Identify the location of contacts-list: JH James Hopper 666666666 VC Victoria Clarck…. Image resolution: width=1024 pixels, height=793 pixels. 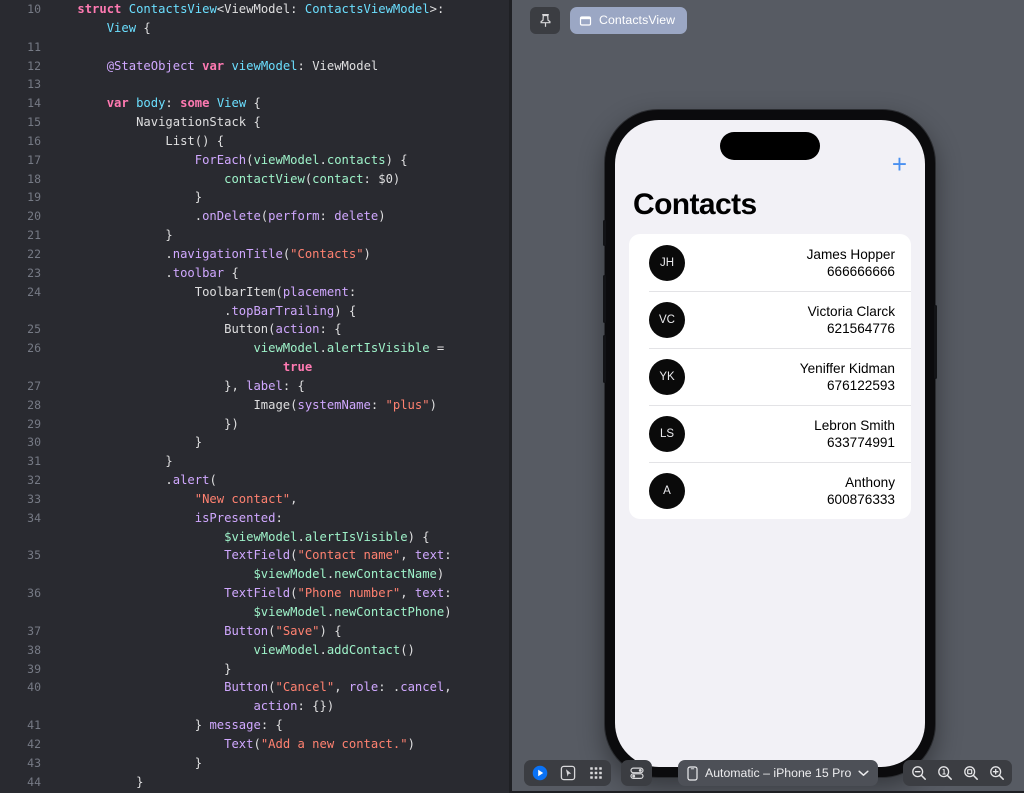
(770, 376).